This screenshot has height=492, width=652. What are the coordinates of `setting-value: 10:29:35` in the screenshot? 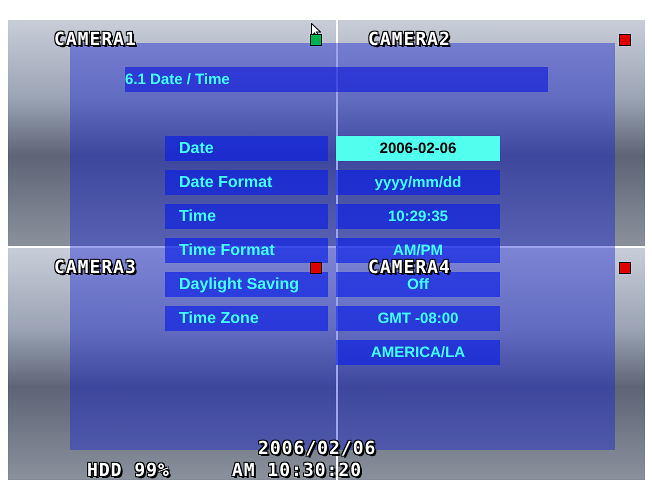 It's located at (418, 216).